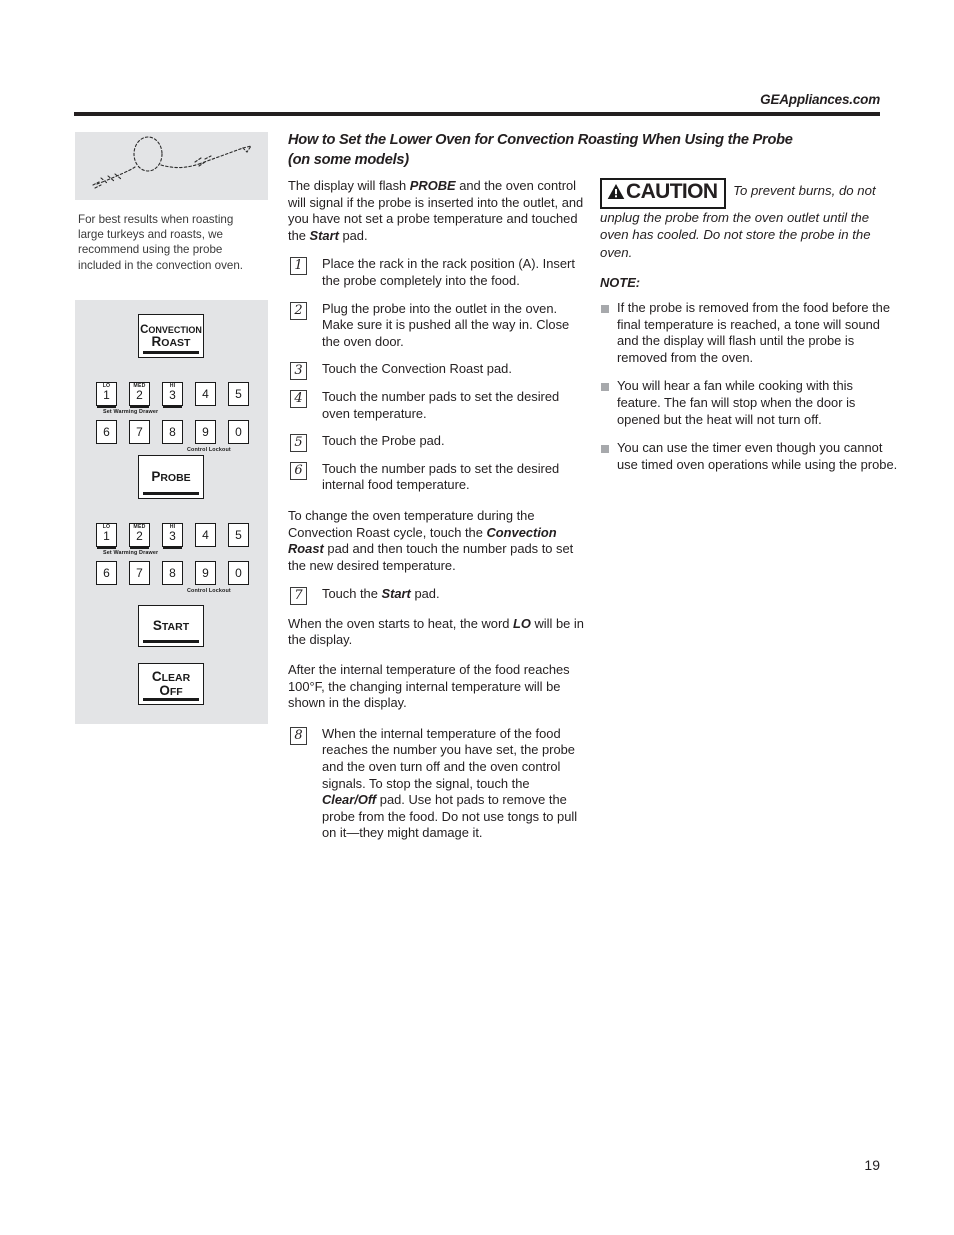  What do you see at coordinates (156, 476) in the screenshot?
I see `probe-pad-cap: P` at bounding box center [156, 476].